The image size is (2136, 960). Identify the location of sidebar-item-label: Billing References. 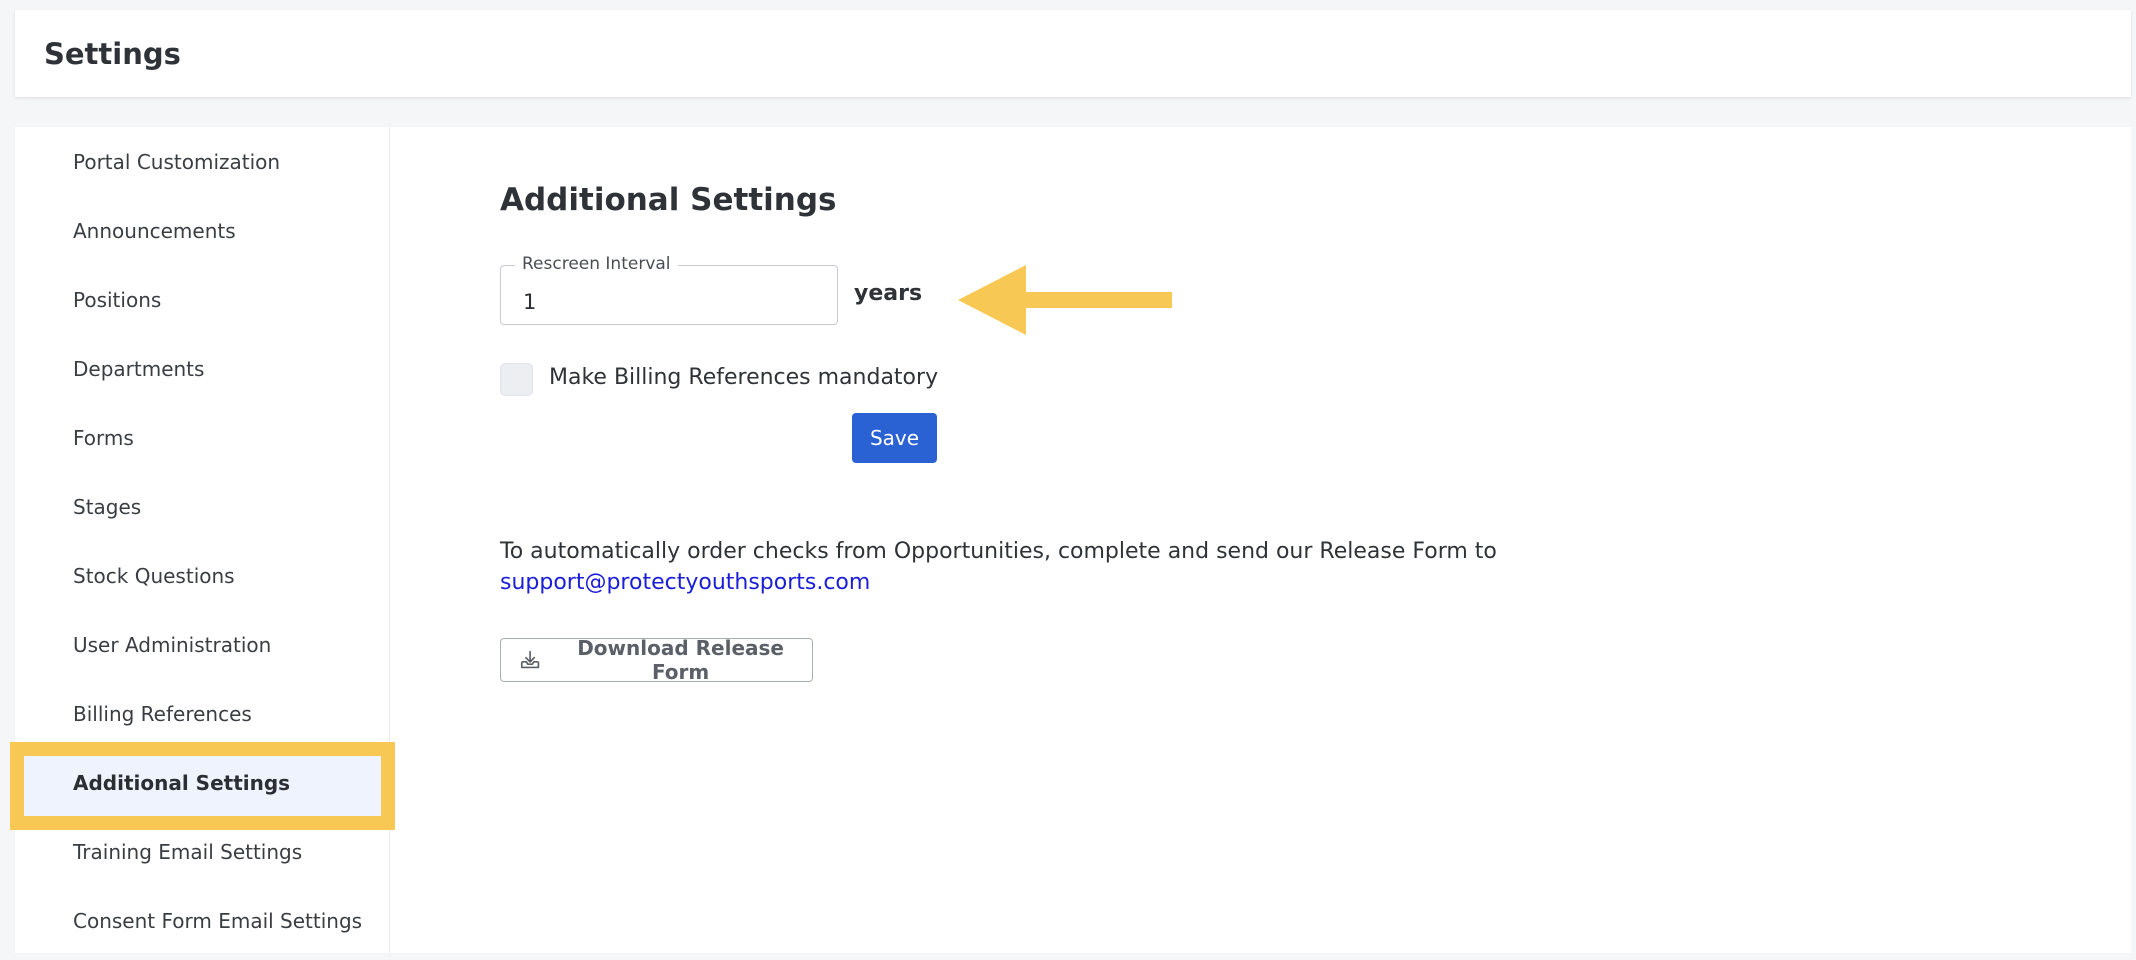
(162, 713).